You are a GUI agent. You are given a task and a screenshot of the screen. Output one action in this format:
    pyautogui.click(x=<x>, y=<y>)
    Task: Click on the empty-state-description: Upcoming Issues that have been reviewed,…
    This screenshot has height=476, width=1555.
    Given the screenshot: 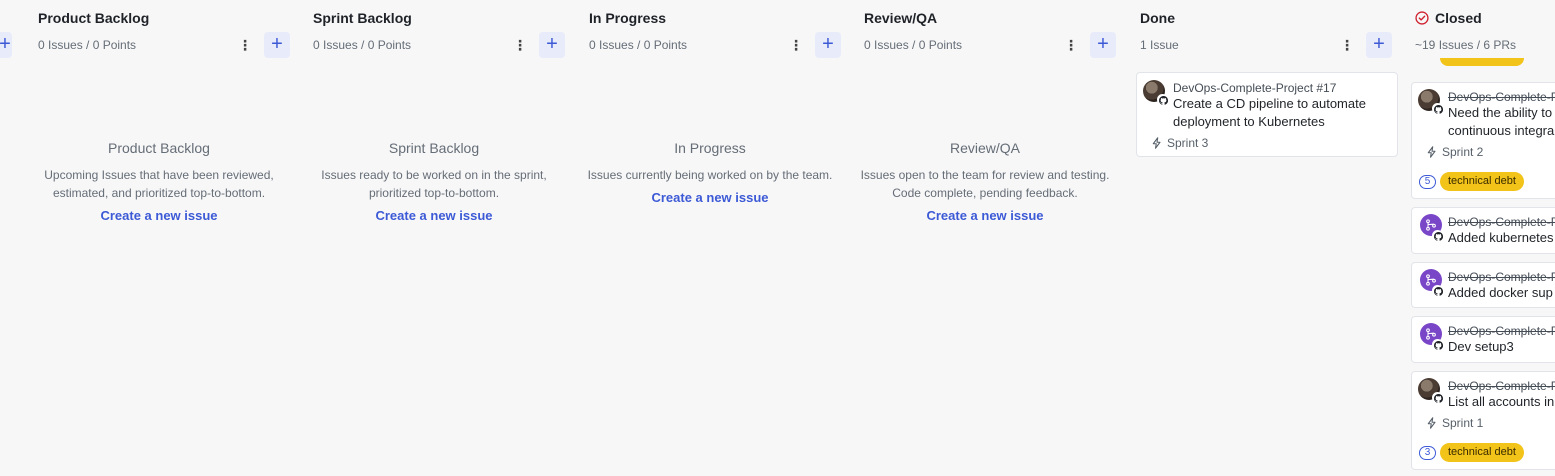 What is the action you would take?
    pyautogui.click(x=159, y=184)
    